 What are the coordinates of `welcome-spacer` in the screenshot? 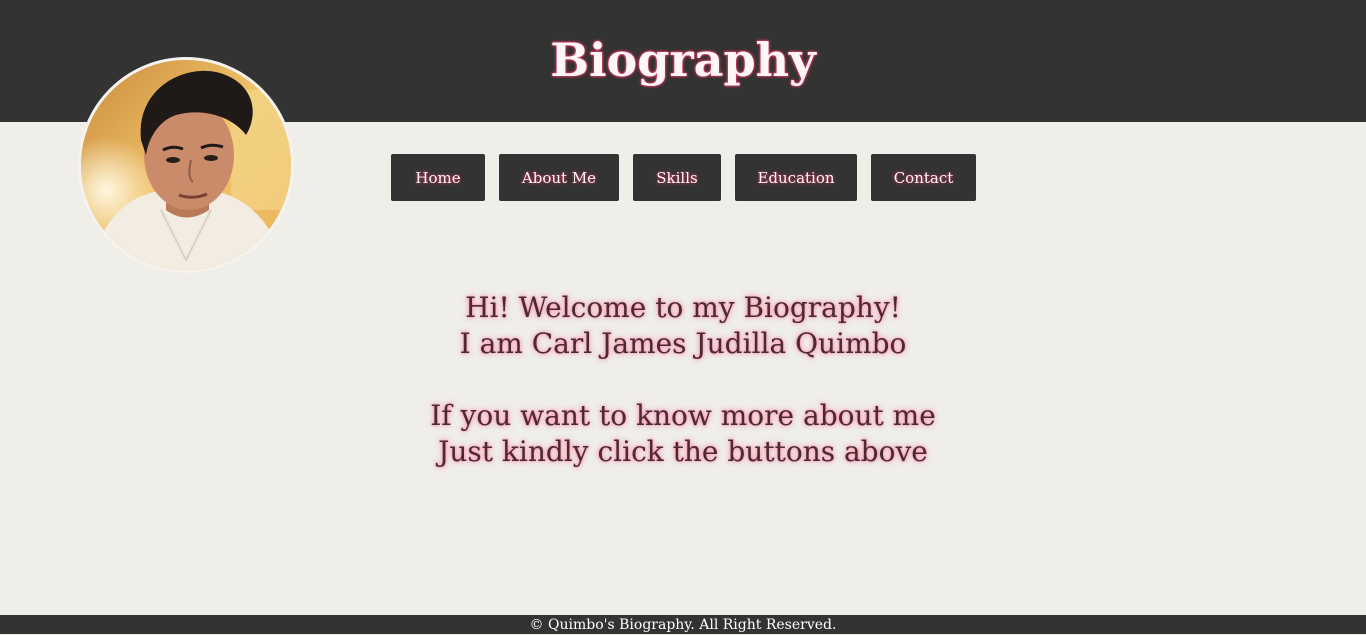 It's located at (683, 380).